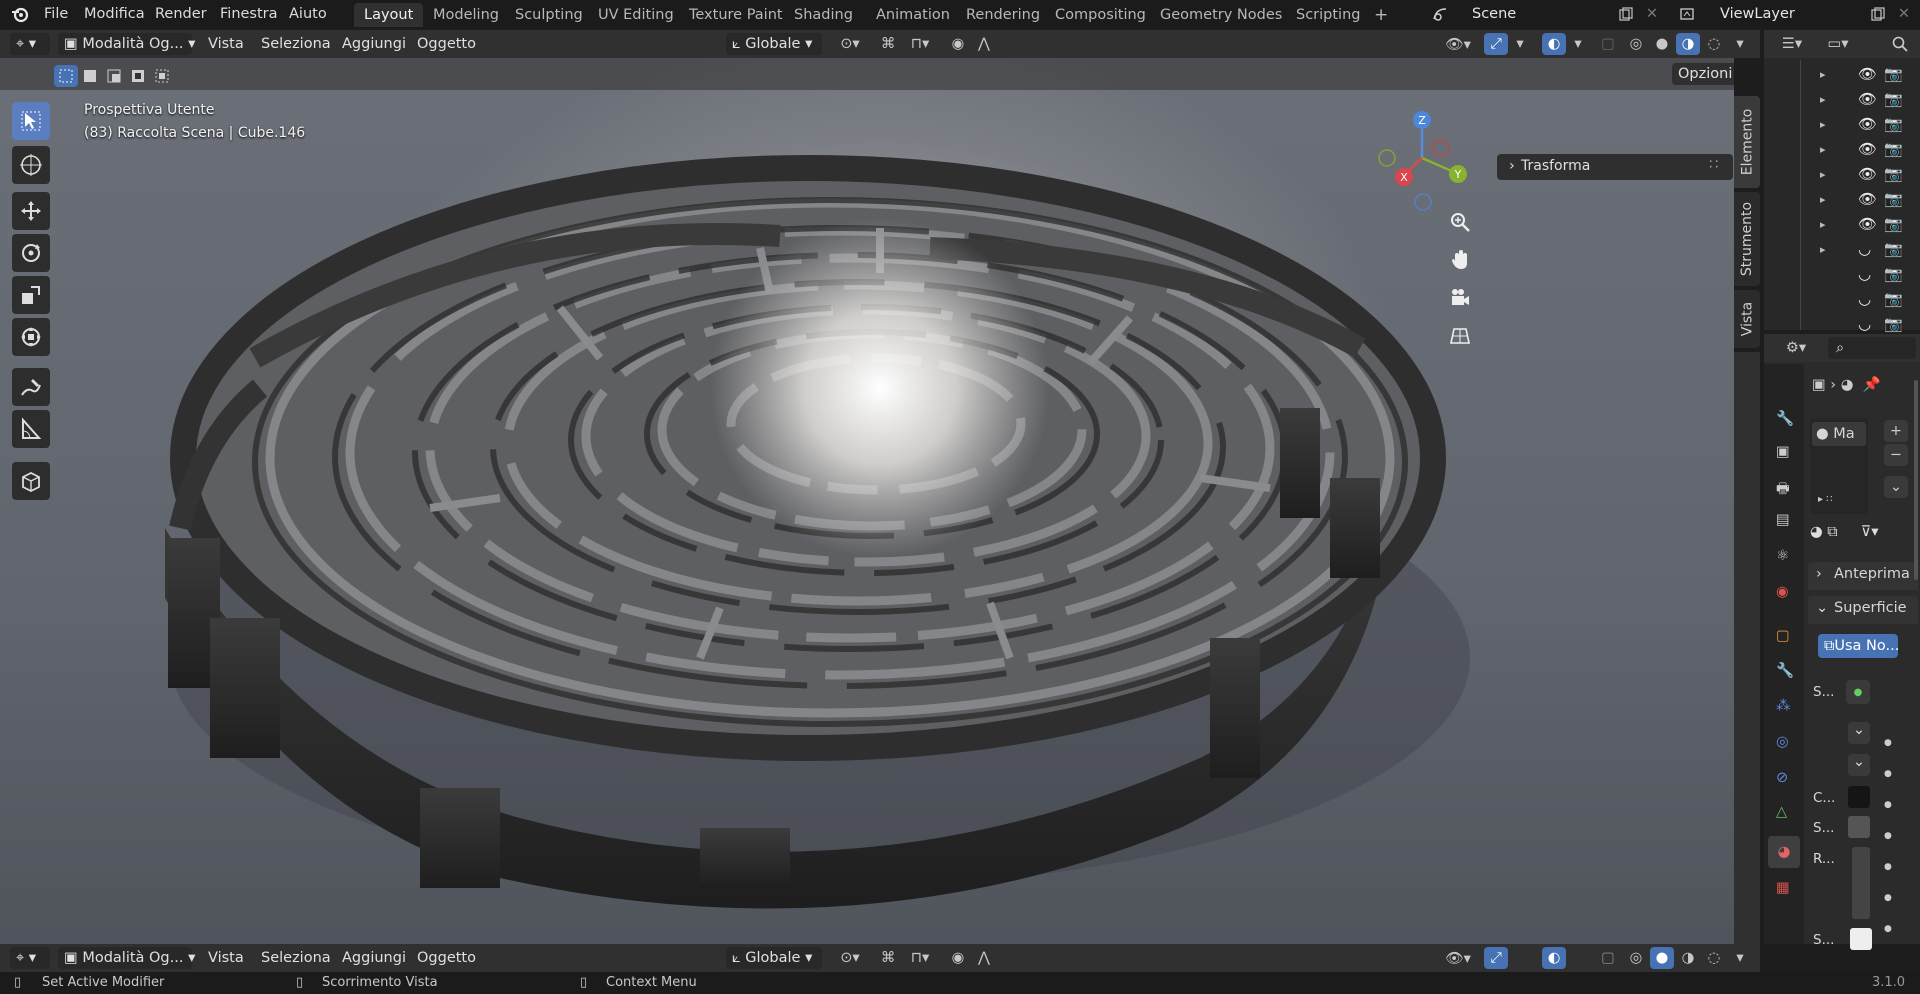 This screenshot has height=994, width=1920. Describe the element at coordinates (888, 958) in the screenshot. I see `snap-toggle-icon-bottom: ⌘` at that location.